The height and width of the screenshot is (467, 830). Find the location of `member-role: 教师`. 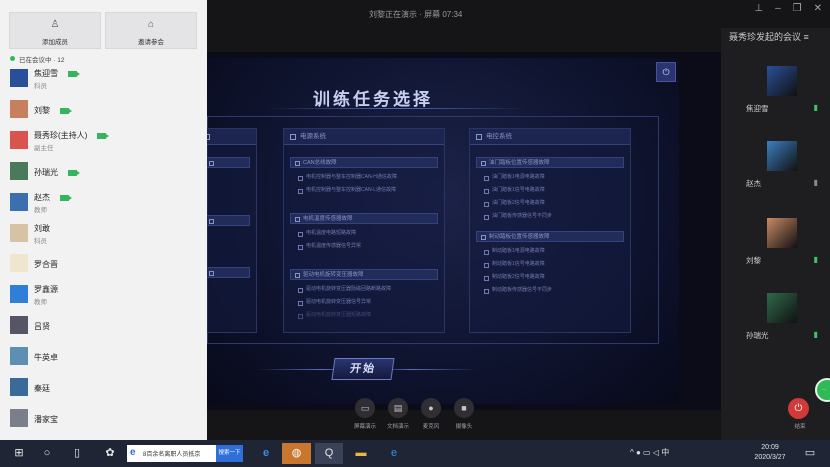

member-role: 教师 is located at coordinates (40, 303).